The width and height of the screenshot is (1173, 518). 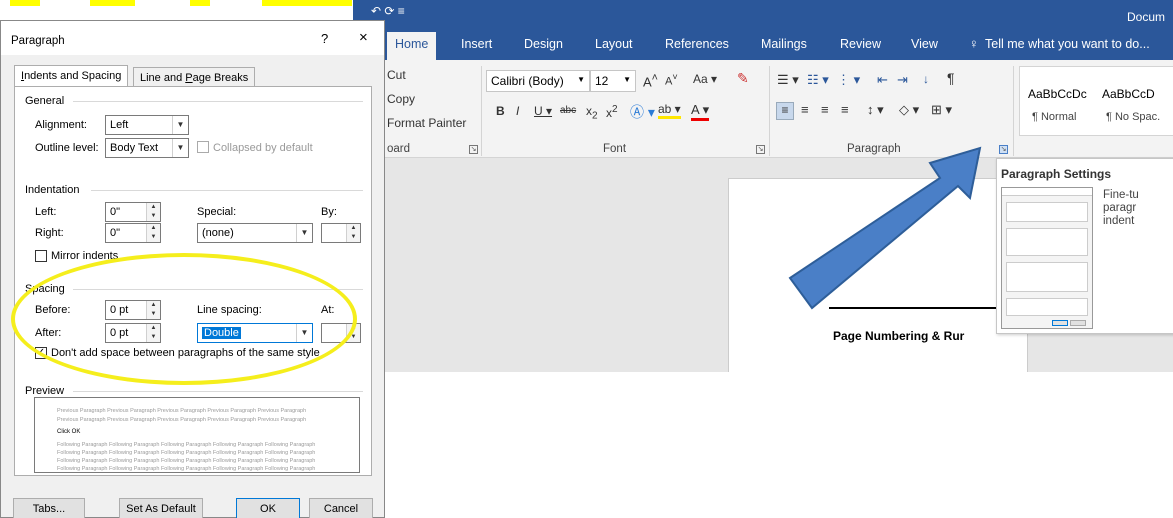 I want to click on shading-icon: ◇ ▾, so click(x=909, y=110).